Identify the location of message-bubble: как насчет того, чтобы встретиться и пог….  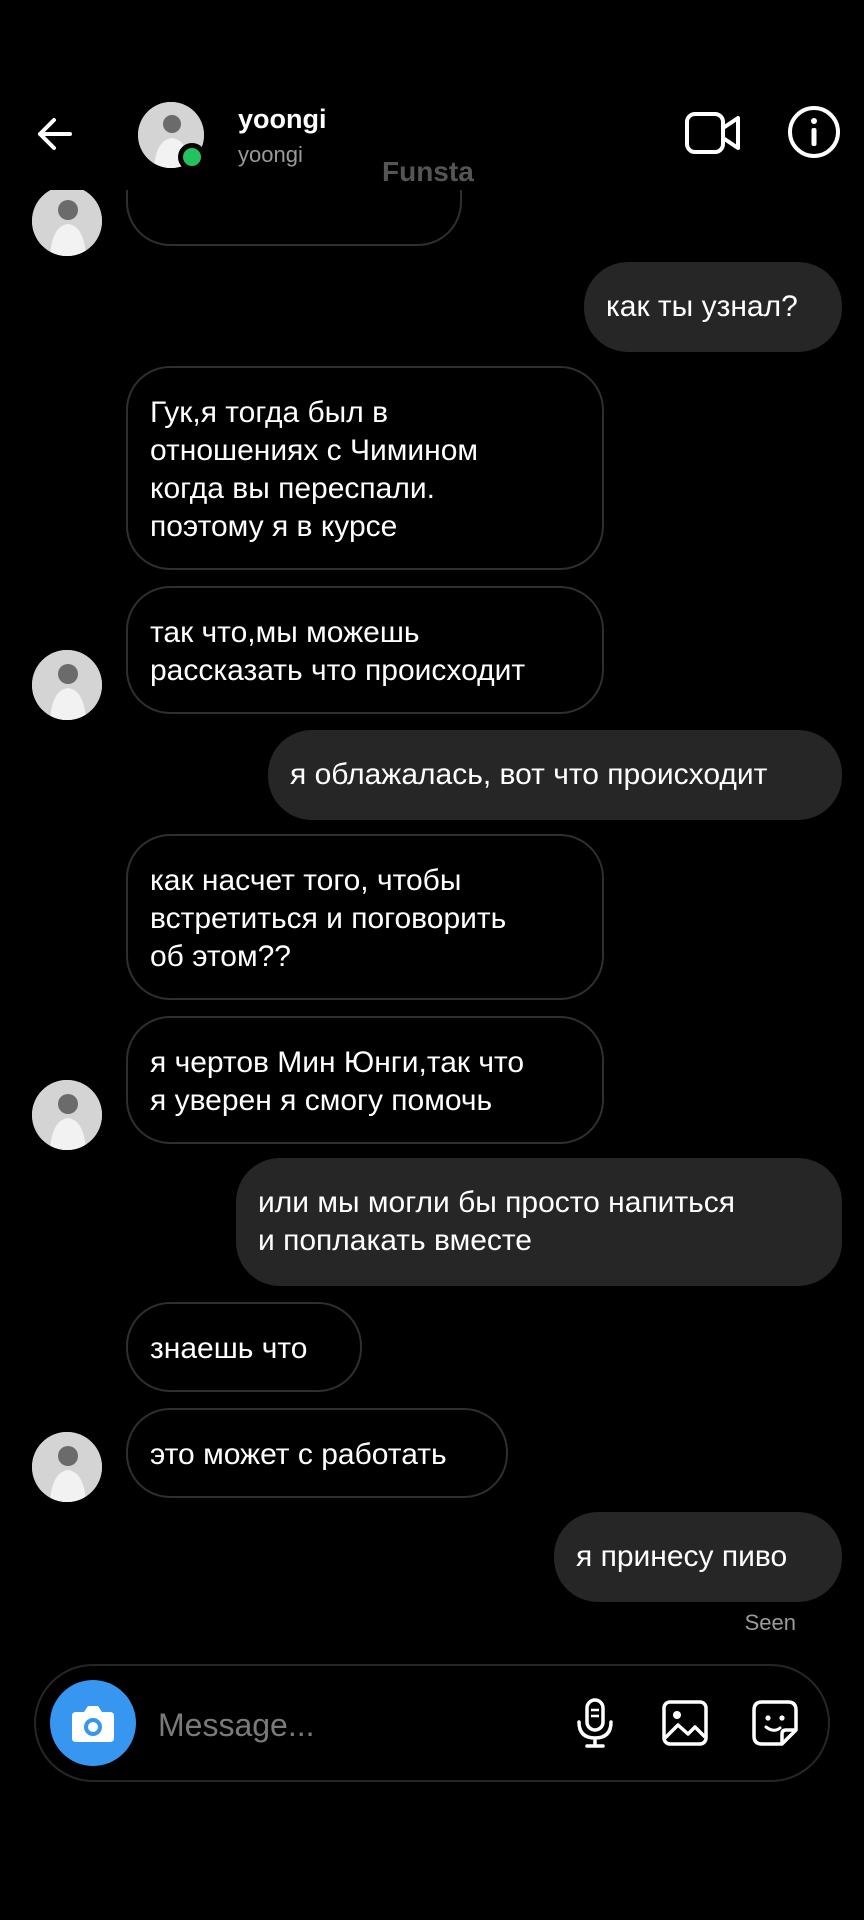
(365, 917).